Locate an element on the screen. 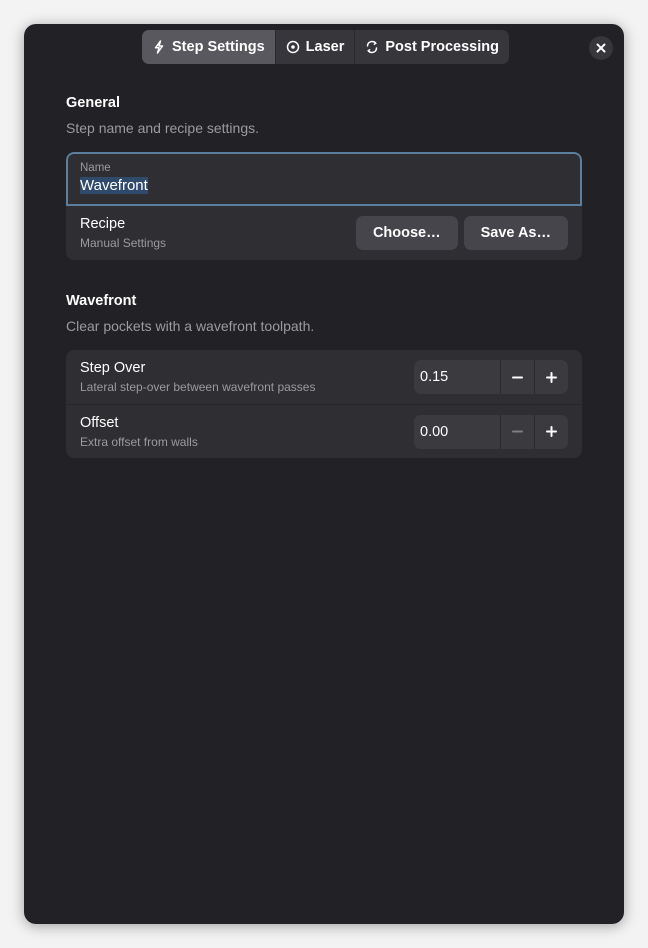 Image resolution: width=648 pixels, height=948 pixels. tab-label: Step Settings is located at coordinates (218, 47).